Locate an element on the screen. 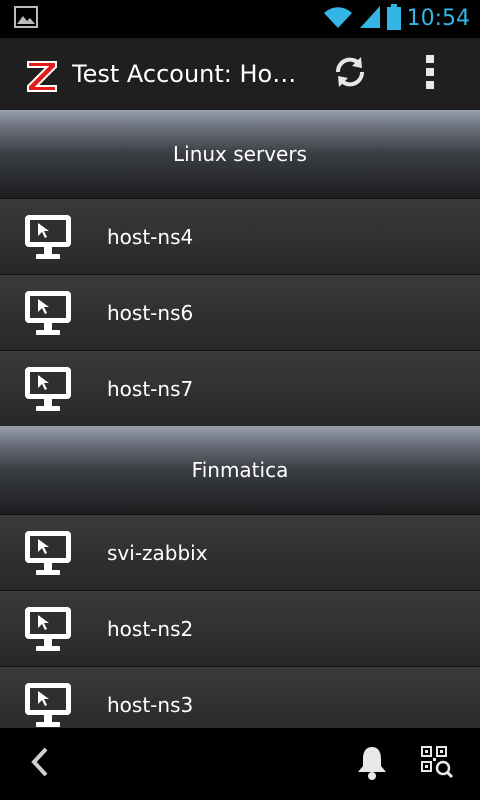  host-name: svi-zabbix is located at coordinates (157, 552).